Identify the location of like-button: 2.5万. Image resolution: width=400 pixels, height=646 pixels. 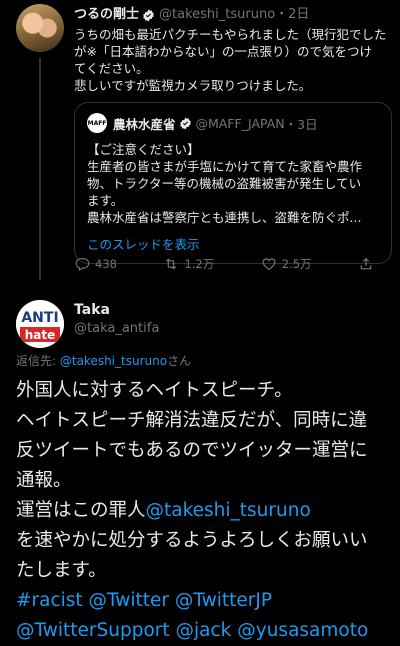
(286, 264).